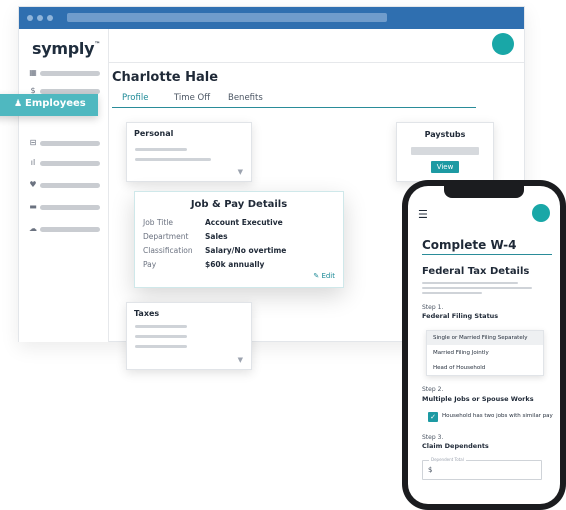 Image resolution: width=566 pixels, height=510 pixels. What do you see at coordinates (484, 192) in the screenshot?
I see `phone-notch` at bounding box center [484, 192].